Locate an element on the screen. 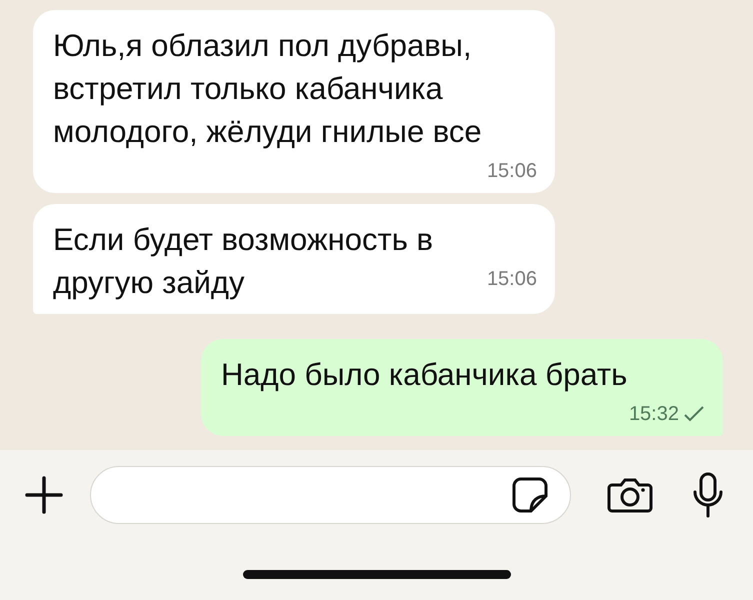 The width and height of the screenshot is (753, 600). message-text: Если будет возможность в другую зайду 15:06 is located at coordinates (295, 261).